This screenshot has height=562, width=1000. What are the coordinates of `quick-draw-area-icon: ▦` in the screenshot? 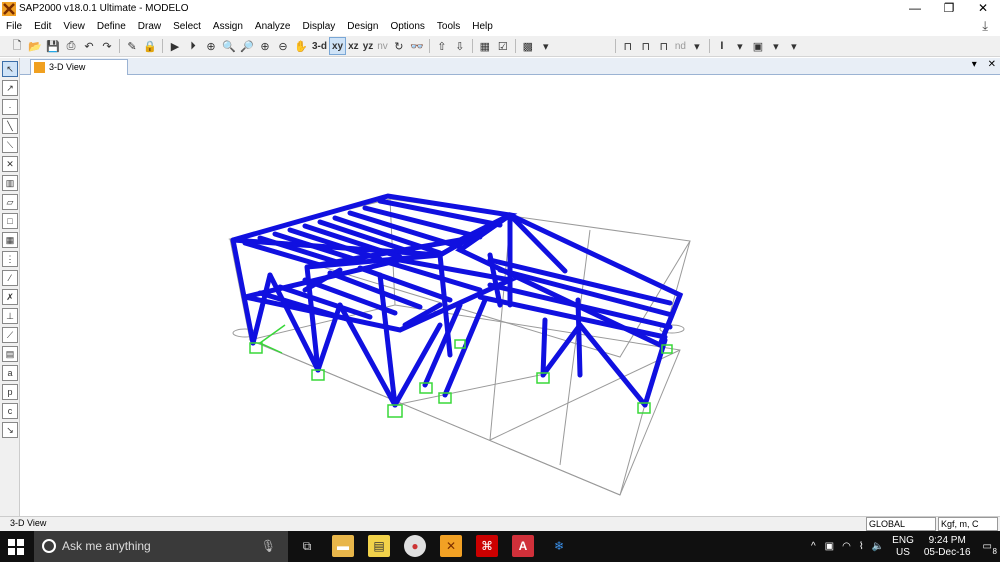 It's located at (10, 240).